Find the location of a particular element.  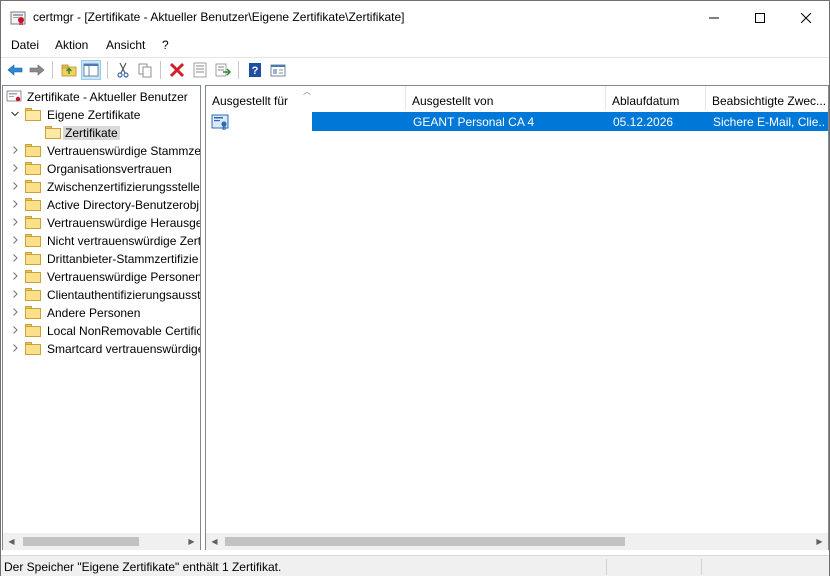

back-icon is located at coordinates (15, 70).